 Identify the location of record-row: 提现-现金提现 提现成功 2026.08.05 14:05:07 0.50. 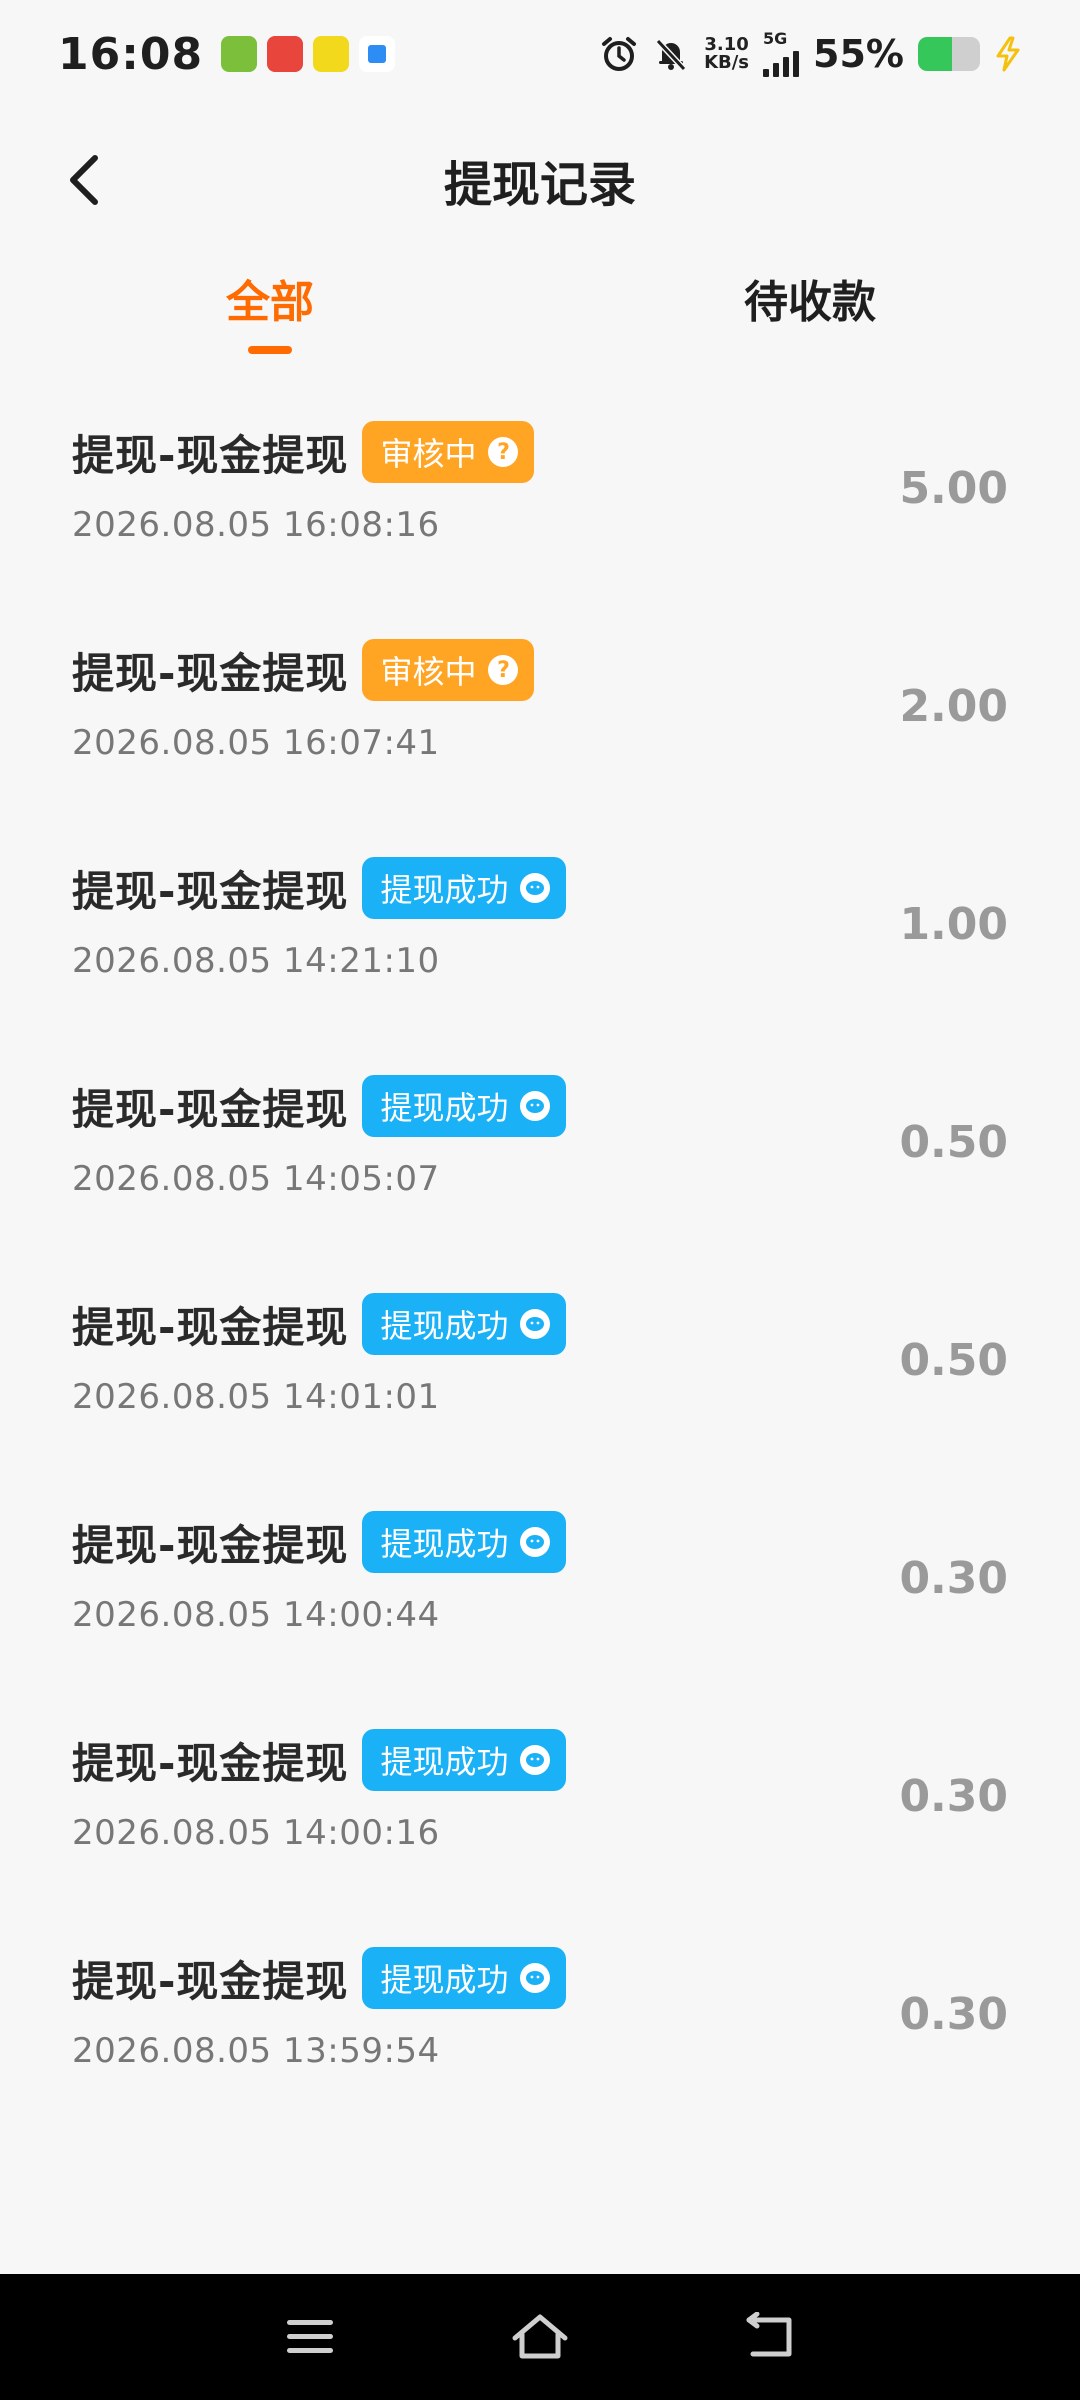
(540, 1168).